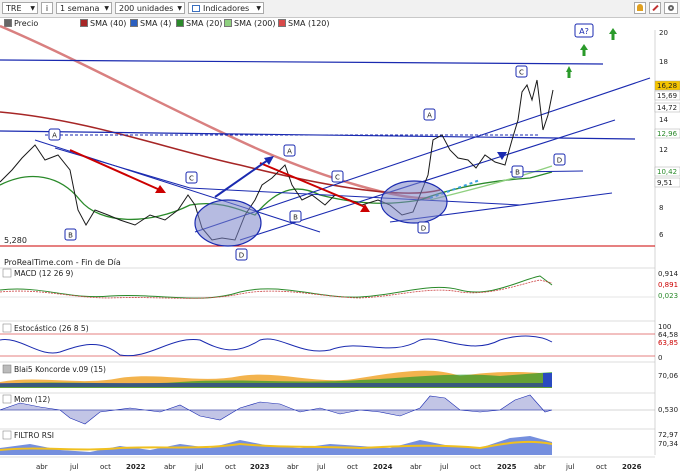 This screenshot has height=475, width=680. Describe the element at coordinates (632, 467) in the screenshot. I see `x-tick: 2026` at that location.